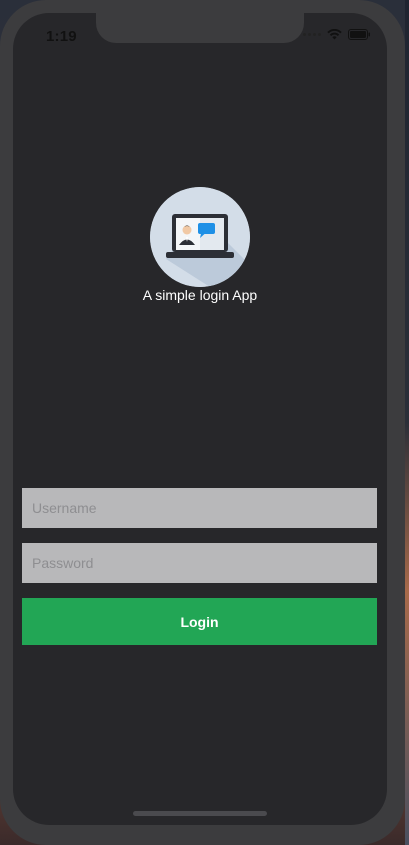 This screenshot has width=409, height=845. I want to click on battery-icon, so click(359, 34).